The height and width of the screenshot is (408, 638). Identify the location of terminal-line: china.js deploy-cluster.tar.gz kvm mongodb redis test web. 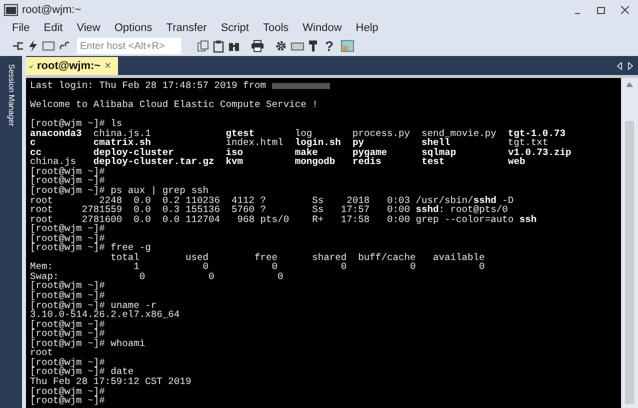
(278, 162).